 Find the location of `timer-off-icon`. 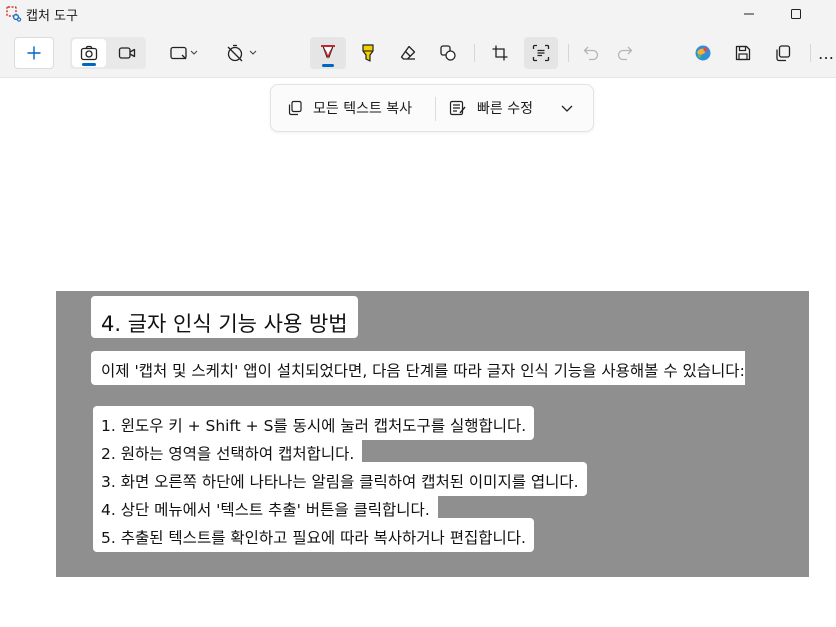

timer-off-icon is located at coordinates (242, 53).